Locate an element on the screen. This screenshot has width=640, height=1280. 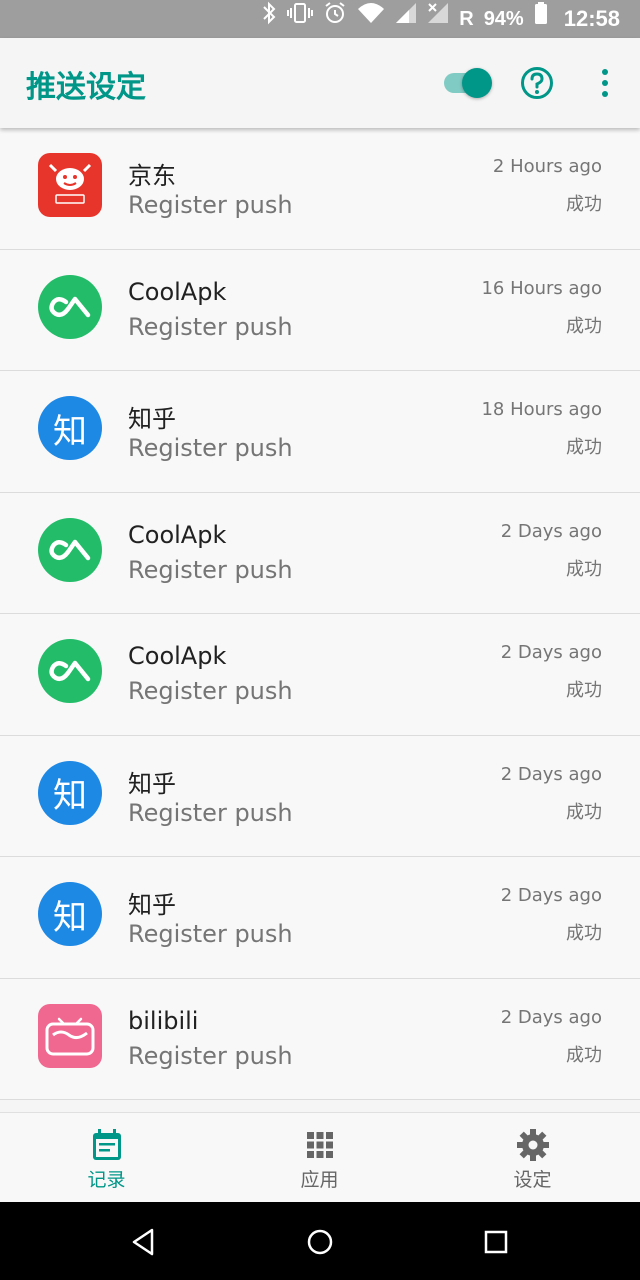
battery-percent: 94% is located at coordinates (503, 19).